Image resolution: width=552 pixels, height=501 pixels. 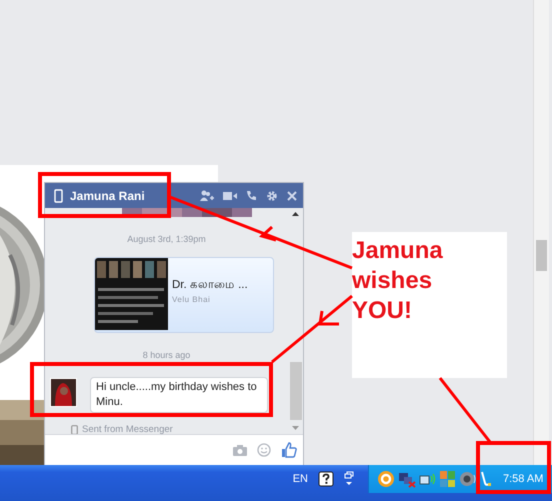 I want to click on timestamp: August 3rd, 1:39pm, so click(x=166, y=239).